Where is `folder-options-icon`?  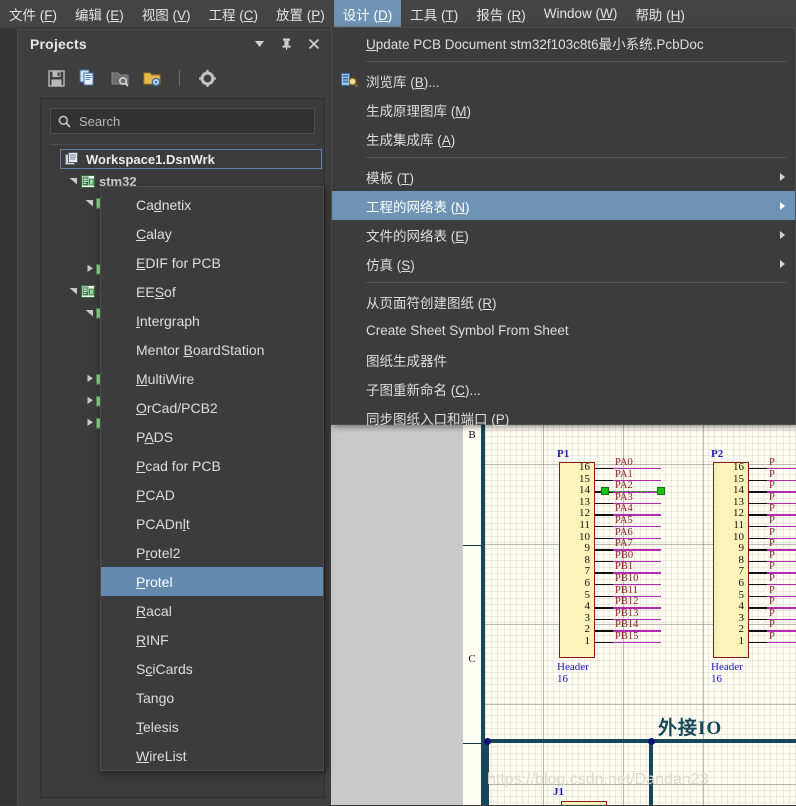 folder-options-icon is located at coordinates (152, 78).